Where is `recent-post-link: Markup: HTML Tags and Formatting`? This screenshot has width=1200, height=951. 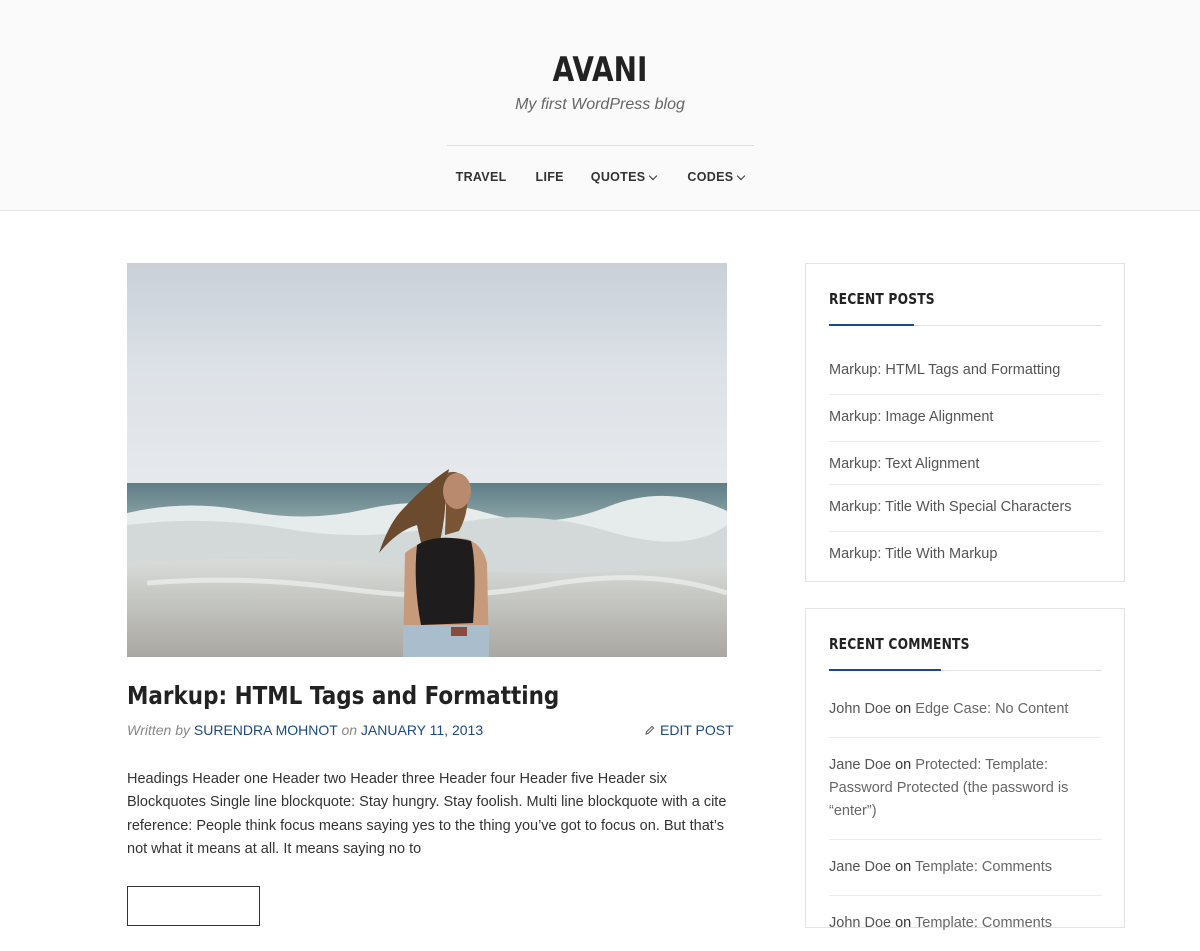
recent-post-link: Markup: HTML Tags and Formatting is located at coordinates (965, 371).